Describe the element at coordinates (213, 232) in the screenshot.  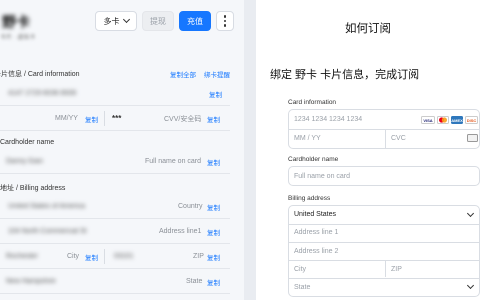
I see `copy-address1-button: 复制` at that location.